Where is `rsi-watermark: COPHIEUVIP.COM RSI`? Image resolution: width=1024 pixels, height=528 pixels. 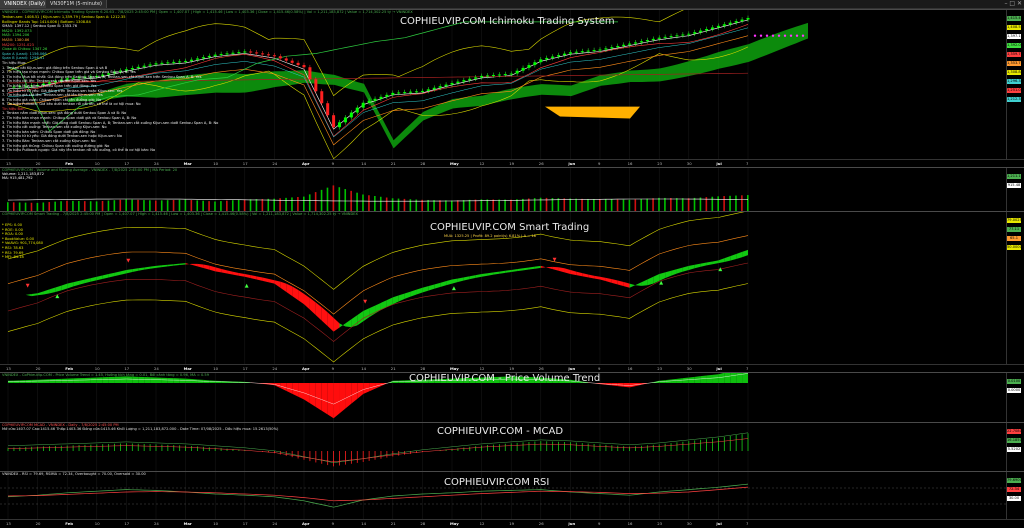 rsi-watermark: COPHIEUVIP.COM RSI is located at coordinates (497, 482).